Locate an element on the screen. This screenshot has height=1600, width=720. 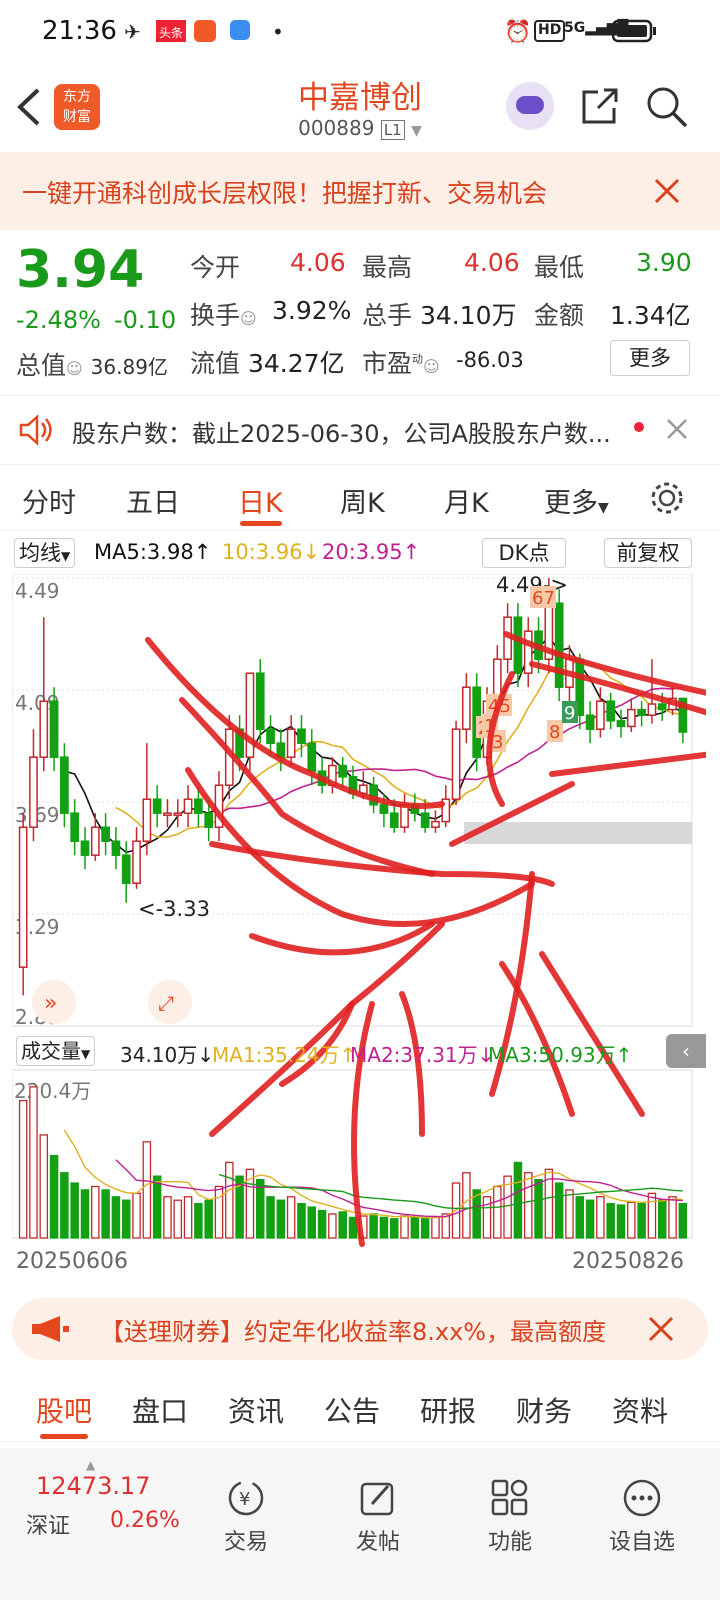
index-value: 12473.17 is located at coordinates (93, 1486).